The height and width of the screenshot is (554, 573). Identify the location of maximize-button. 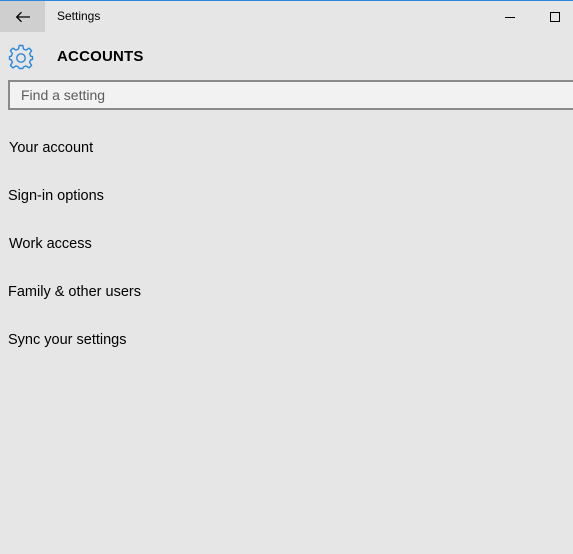
(553, 16).